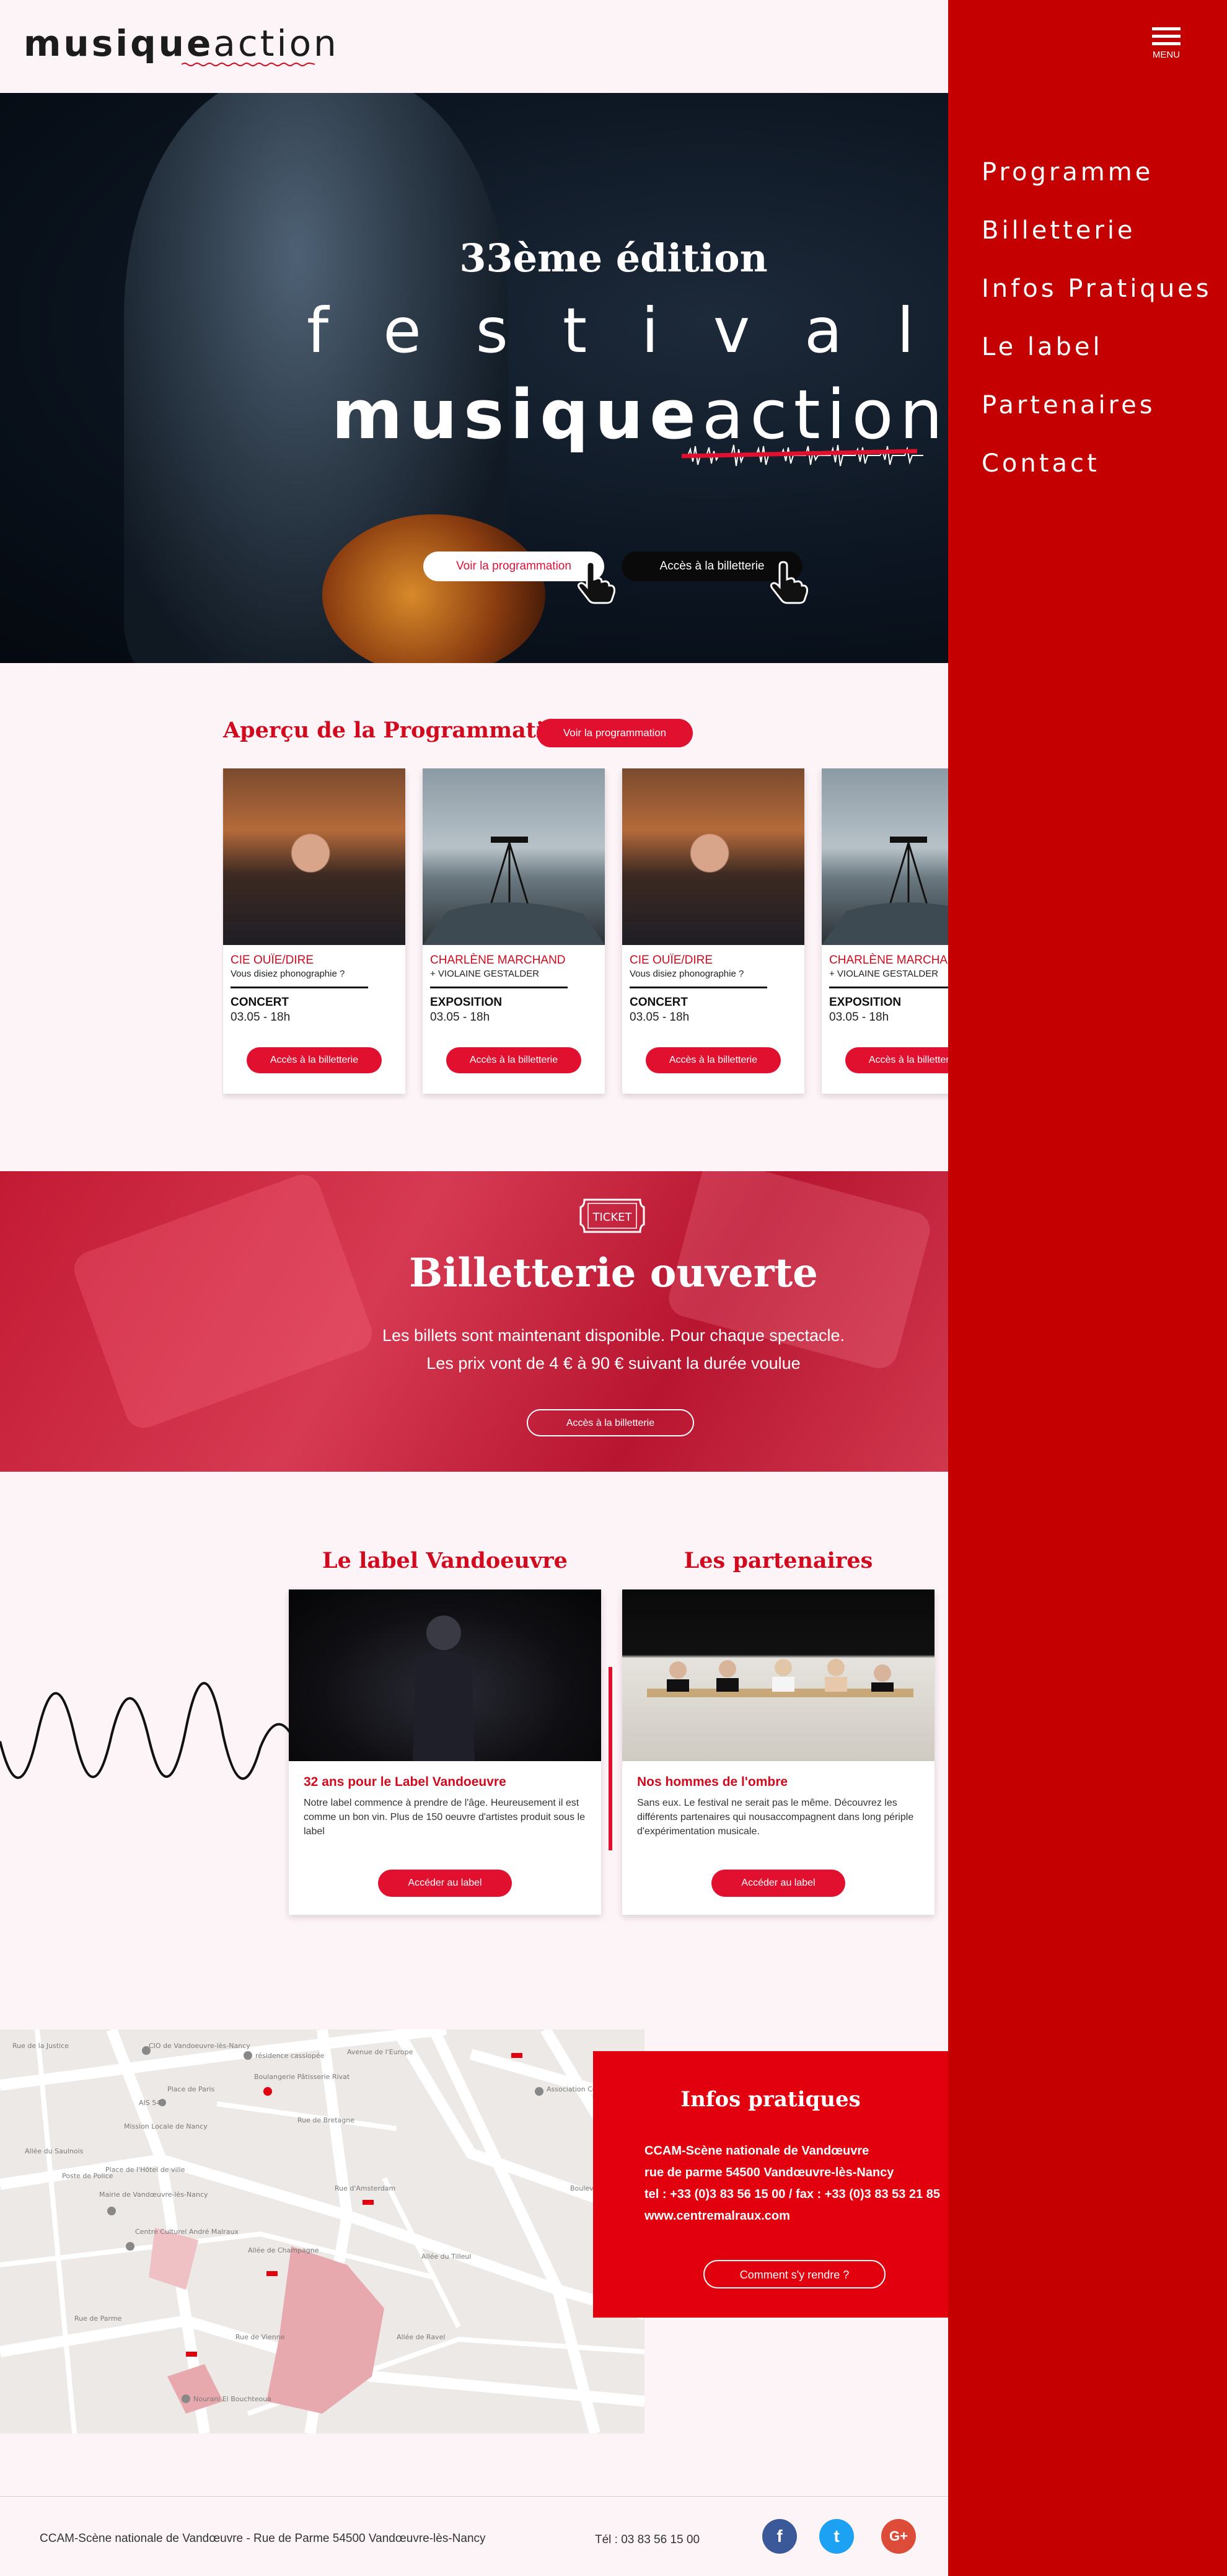 The image size is (1227, 2576). Describe the element at coordinates (98, 2318) in the screenshot. I see `map-label: Rue de Parme` at that location.